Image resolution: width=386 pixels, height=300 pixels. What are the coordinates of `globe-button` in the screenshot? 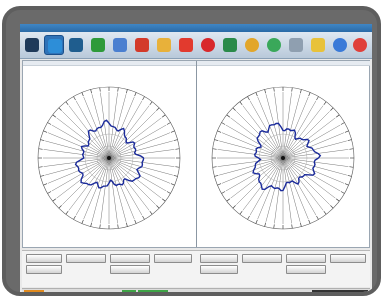 It's located at (340, 45).